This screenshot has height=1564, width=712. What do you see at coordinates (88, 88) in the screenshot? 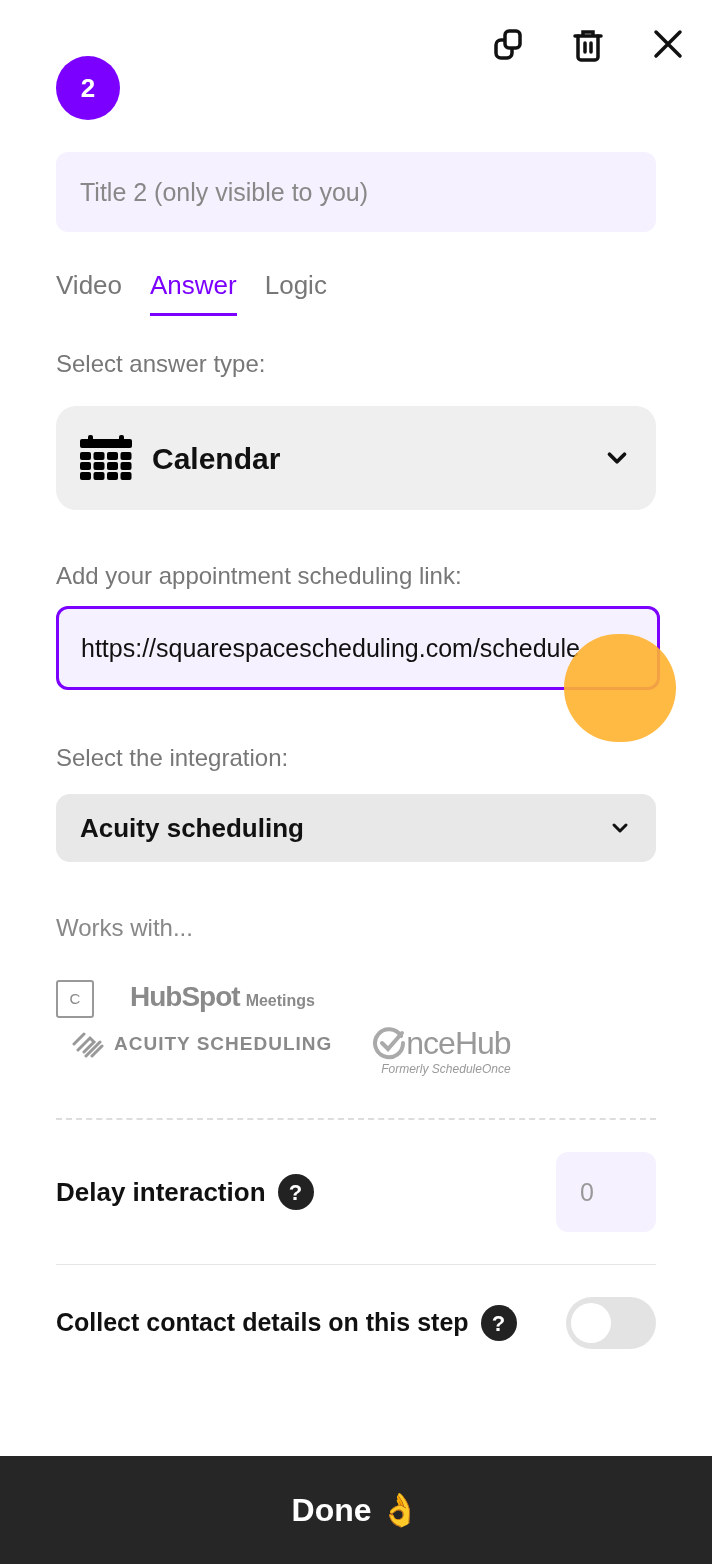
I see `step-number-badge: 2` at bounding box center [88, 88].